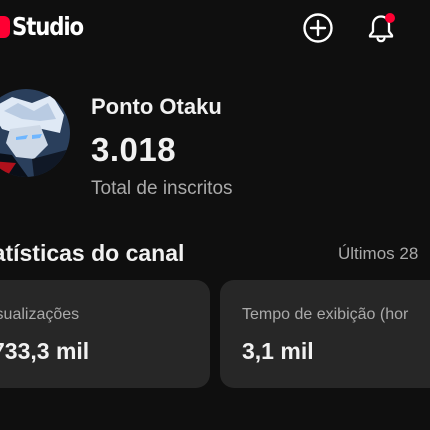 Image resolution: width=430 pixels, height=430 pixels. What do you see at coordinates (45, 351) in the screenshot?
I see `views-value: 733,3 mil` at bounding box center [45, 351].